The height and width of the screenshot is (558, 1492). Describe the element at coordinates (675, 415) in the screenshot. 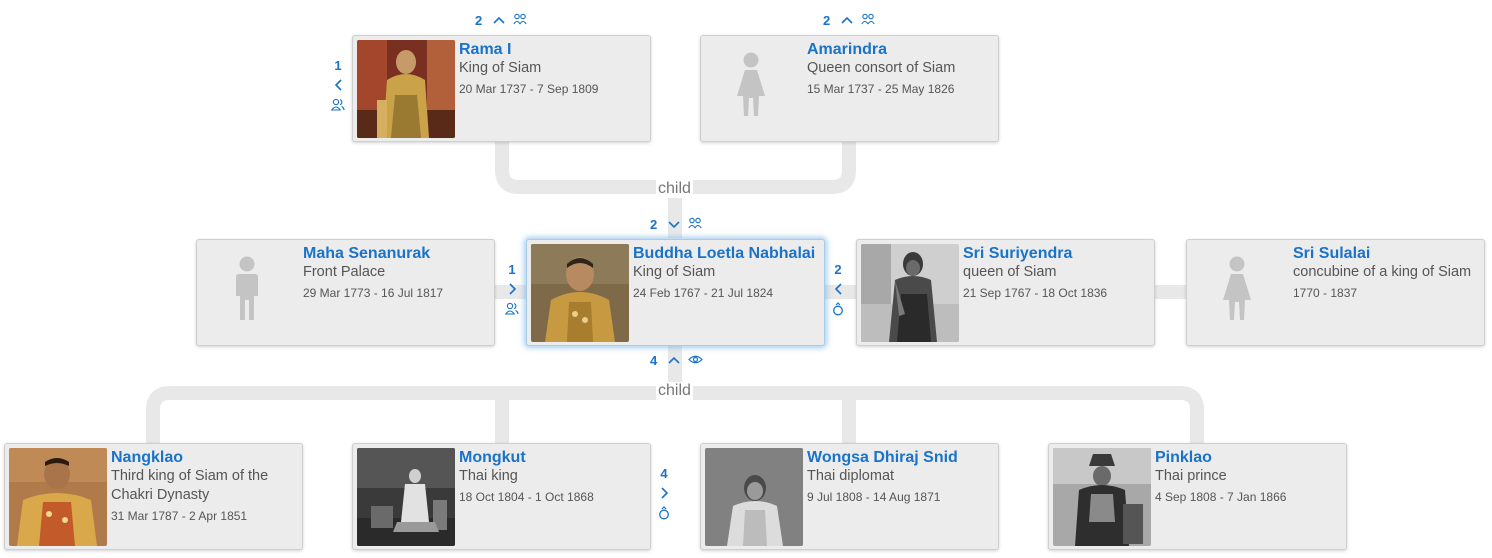

I see `children-connector` at that location.